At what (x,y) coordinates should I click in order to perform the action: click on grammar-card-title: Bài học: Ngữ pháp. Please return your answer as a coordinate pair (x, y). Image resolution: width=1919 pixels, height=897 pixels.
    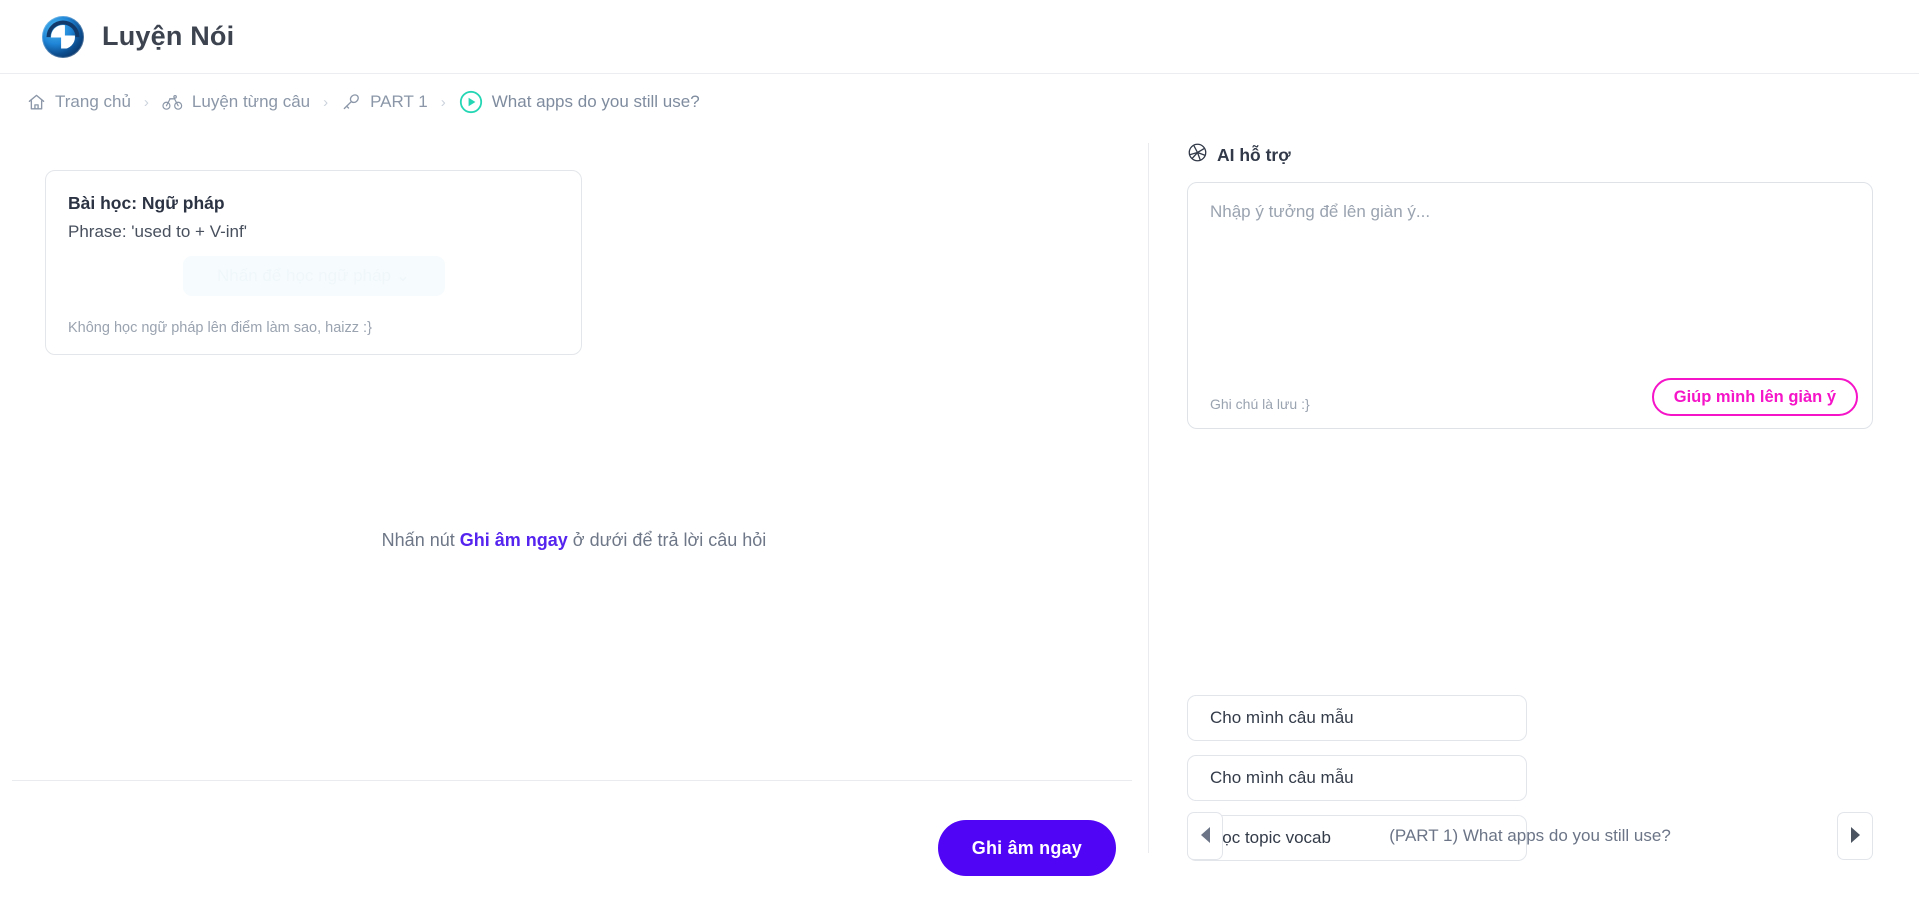
    Looking at the image, I should click on (146, 203).